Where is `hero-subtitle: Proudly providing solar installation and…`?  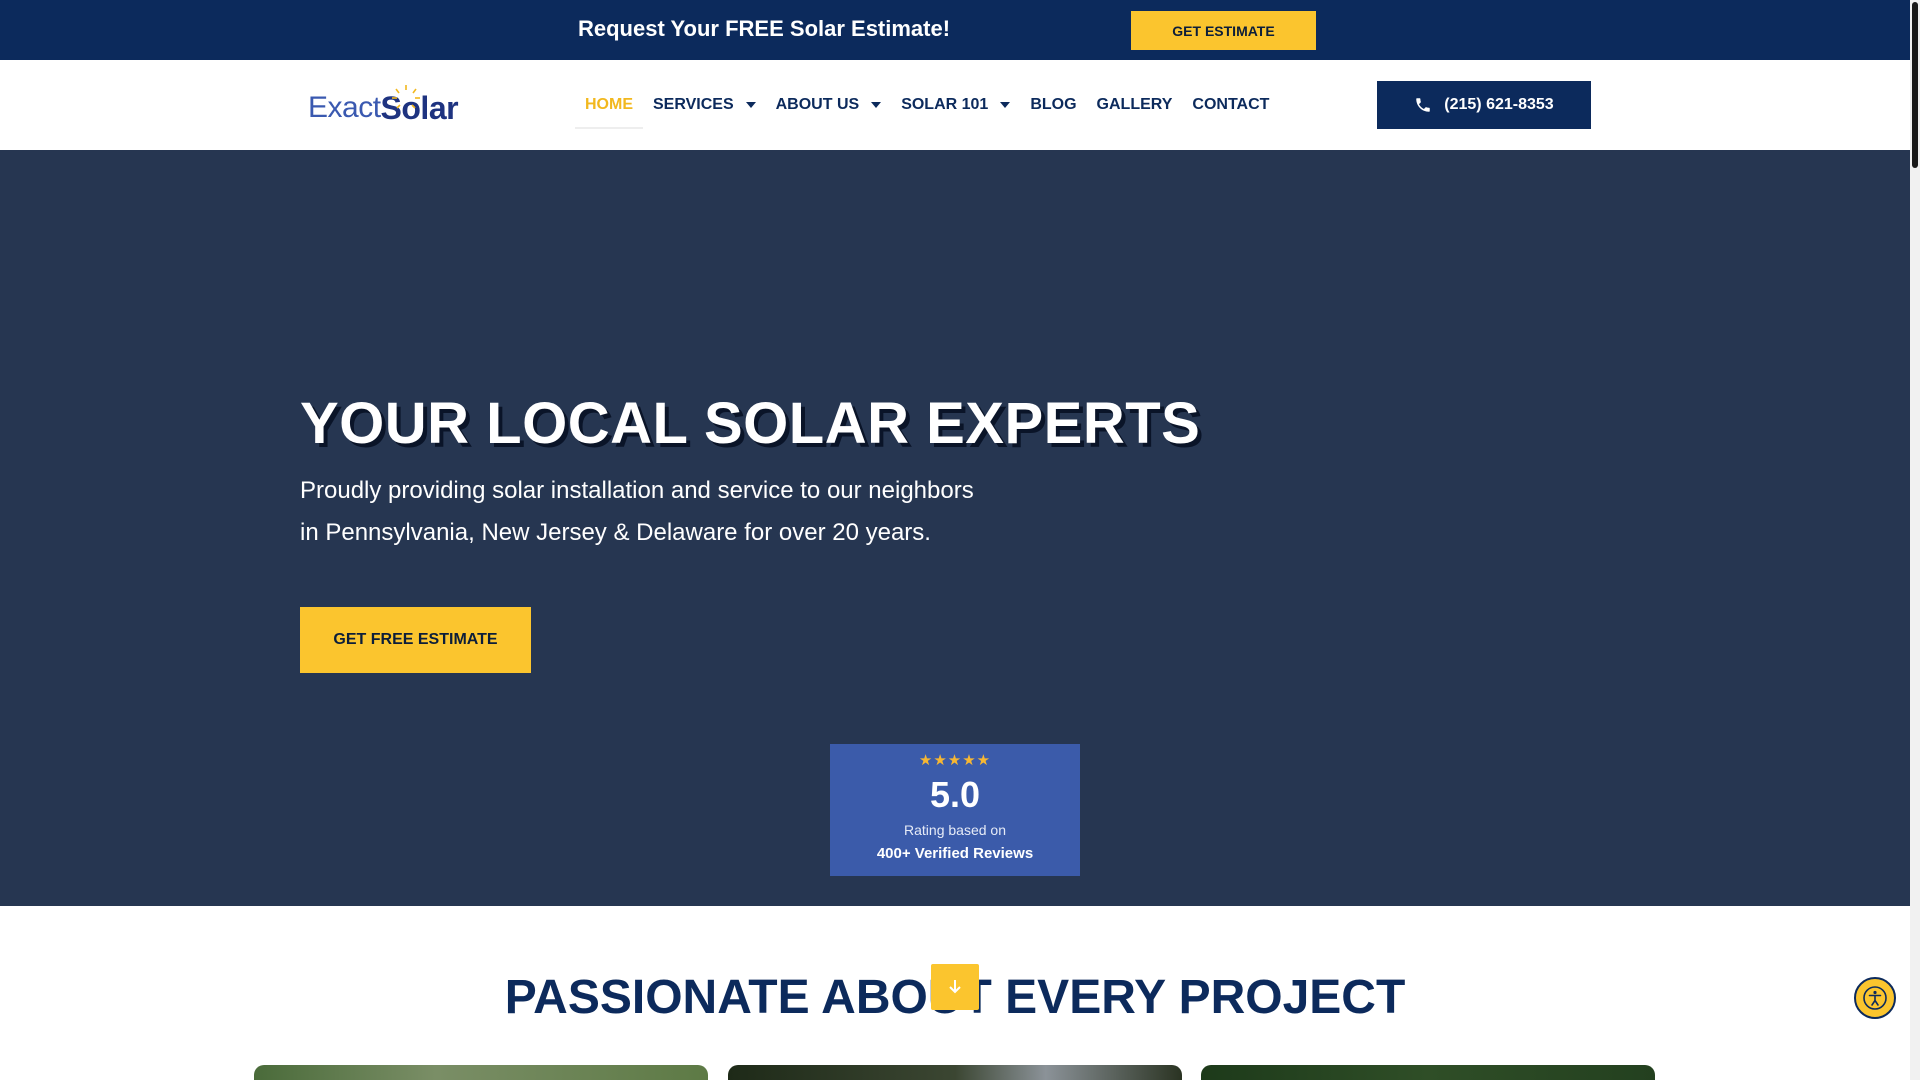
hero-subtitle: Proudly providing solar installation and… is located at coordinates (680, 512).